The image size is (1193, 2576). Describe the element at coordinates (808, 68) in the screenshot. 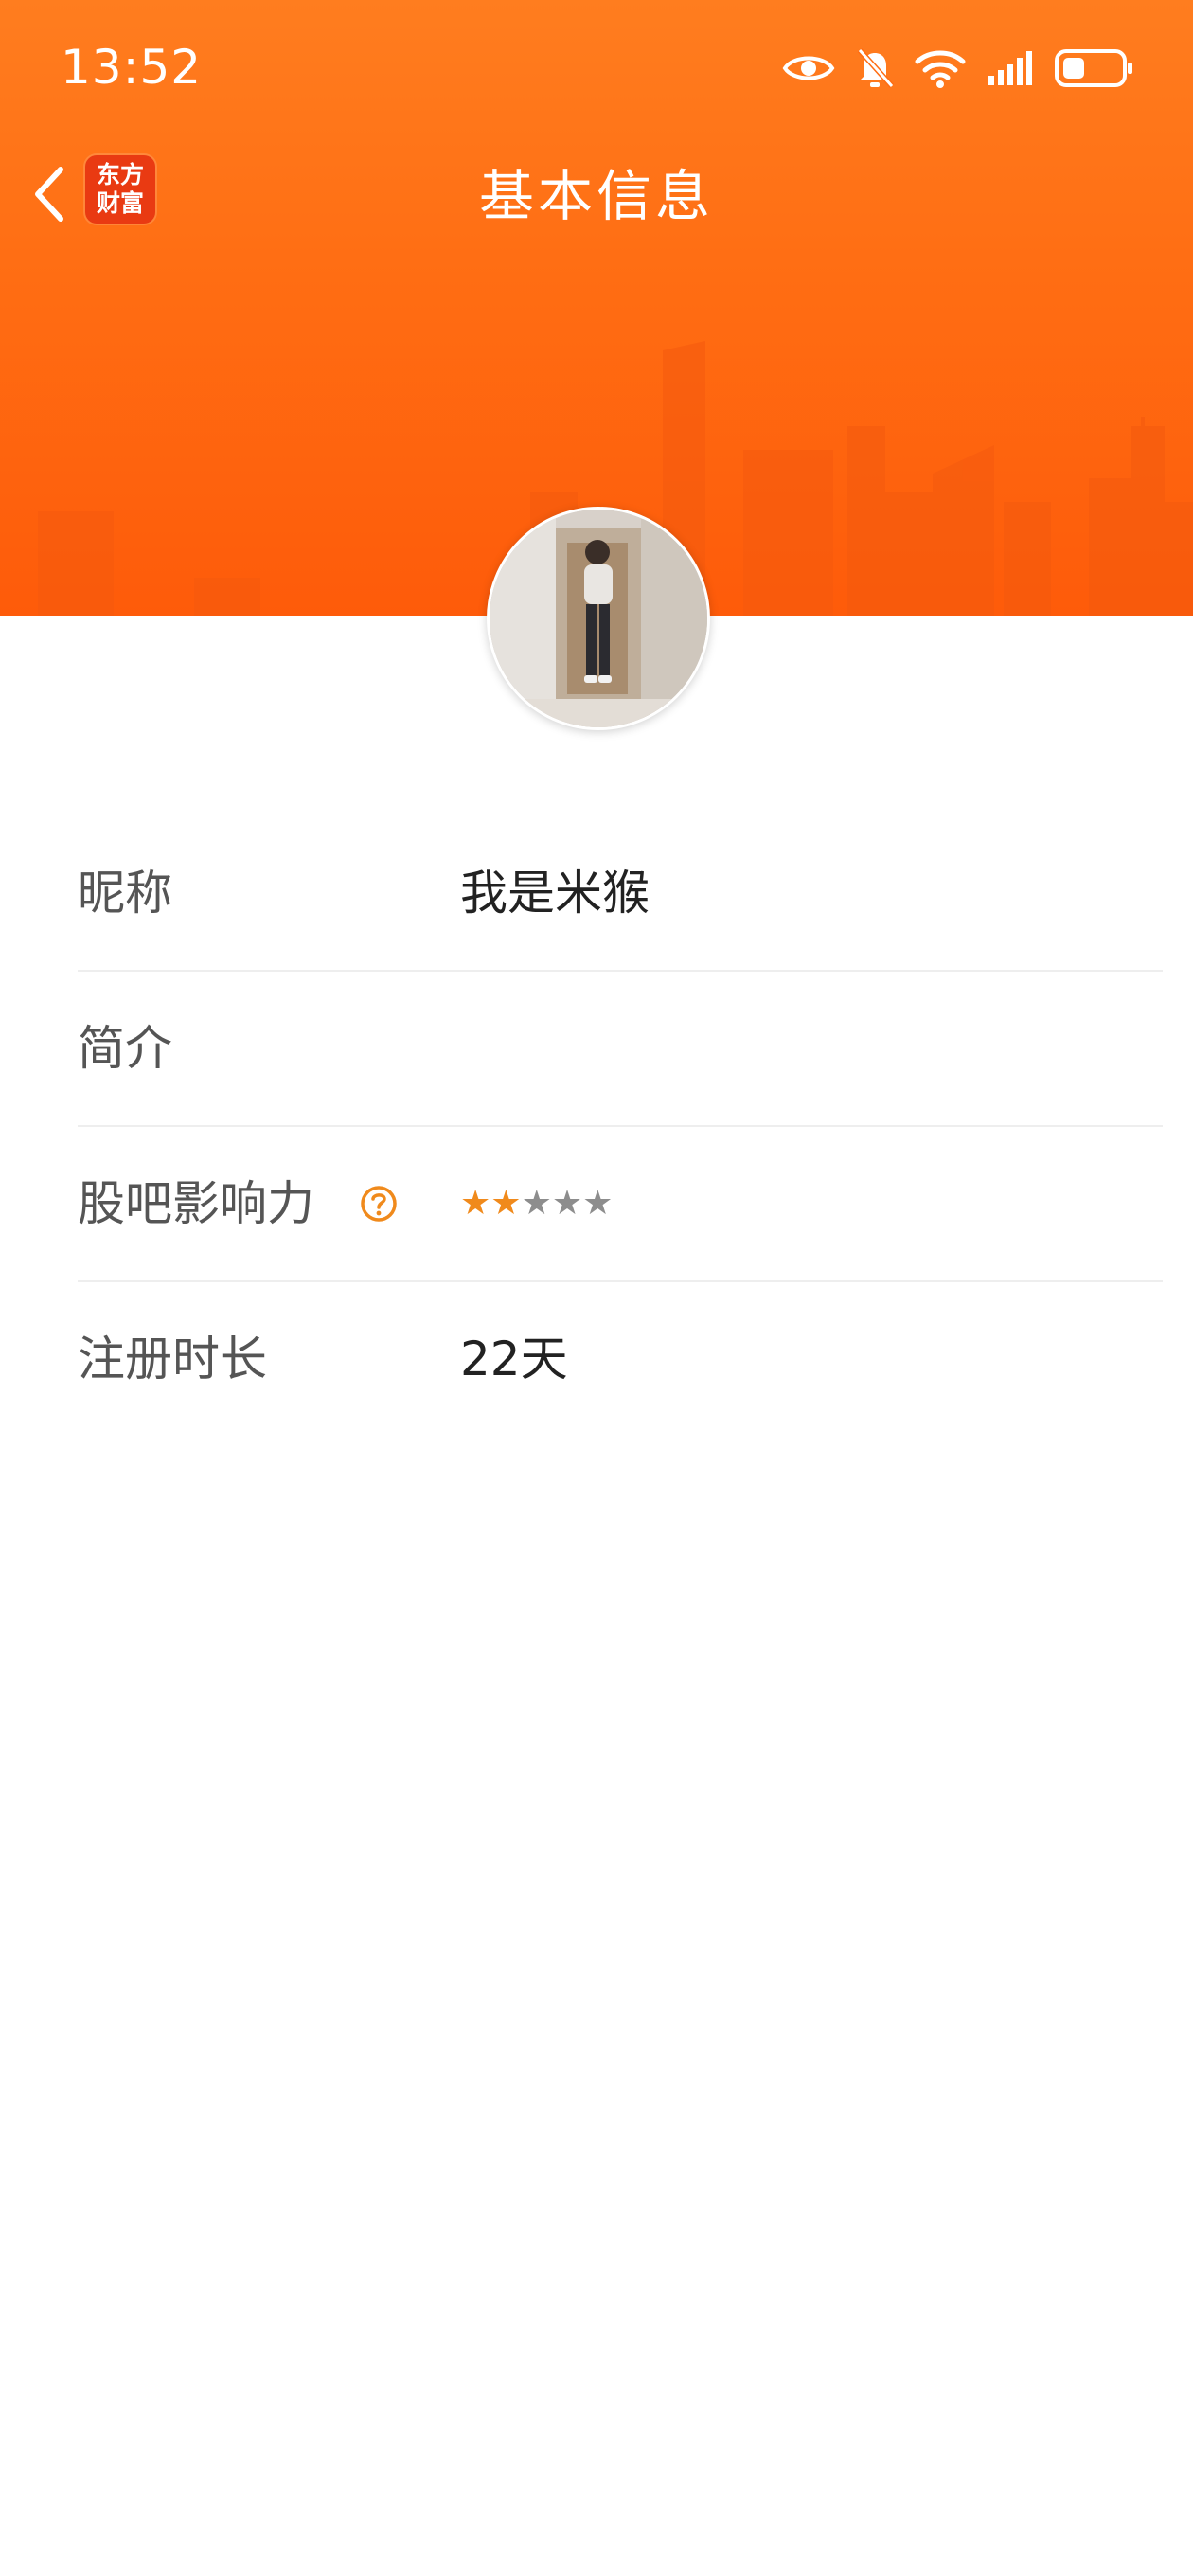

I see `eye-icon` at that location.